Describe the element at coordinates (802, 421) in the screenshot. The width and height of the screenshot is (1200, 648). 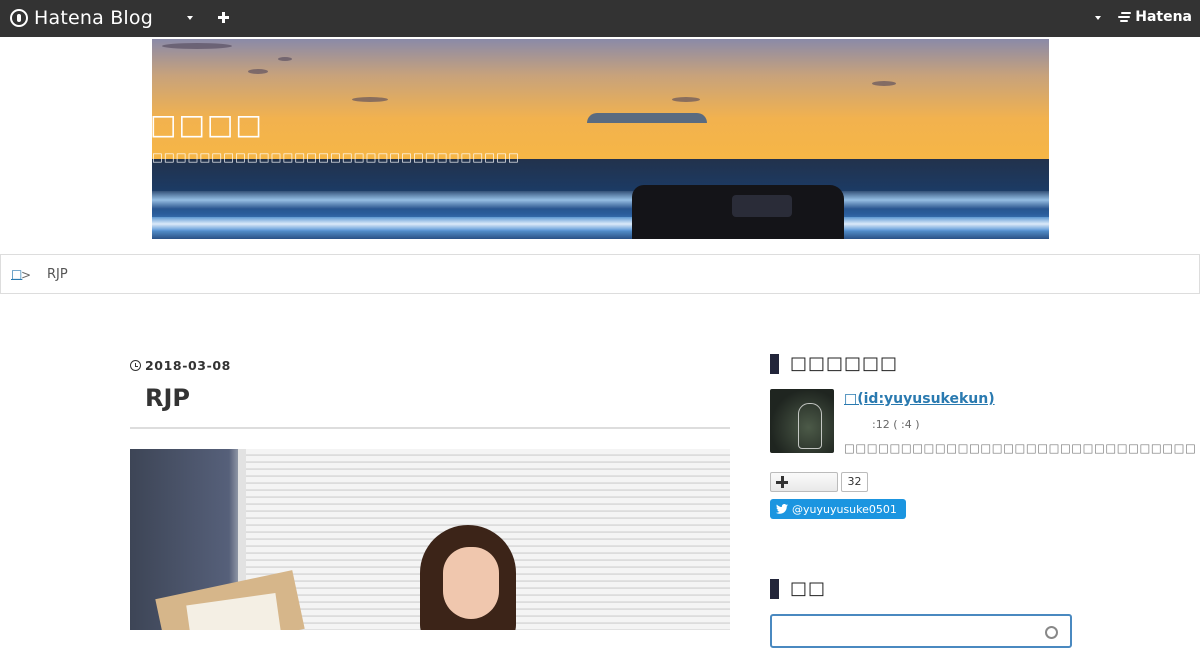
I see `avatar` at that location.